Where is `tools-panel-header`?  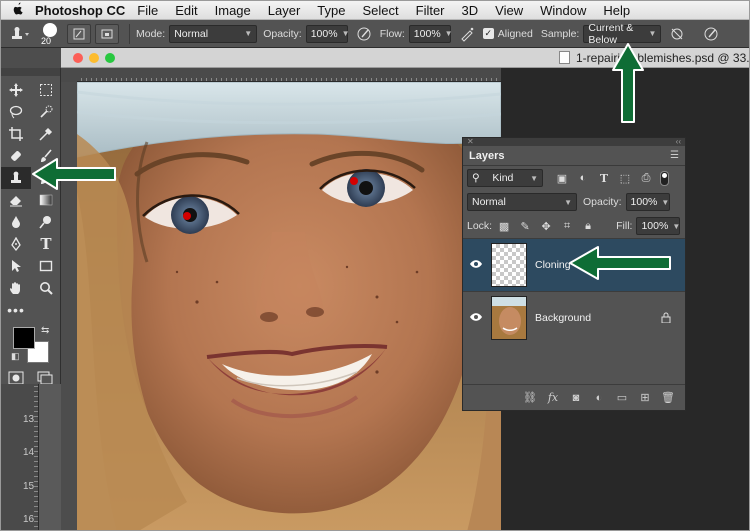 tools-panel-header is located at coordinates (30, 72).